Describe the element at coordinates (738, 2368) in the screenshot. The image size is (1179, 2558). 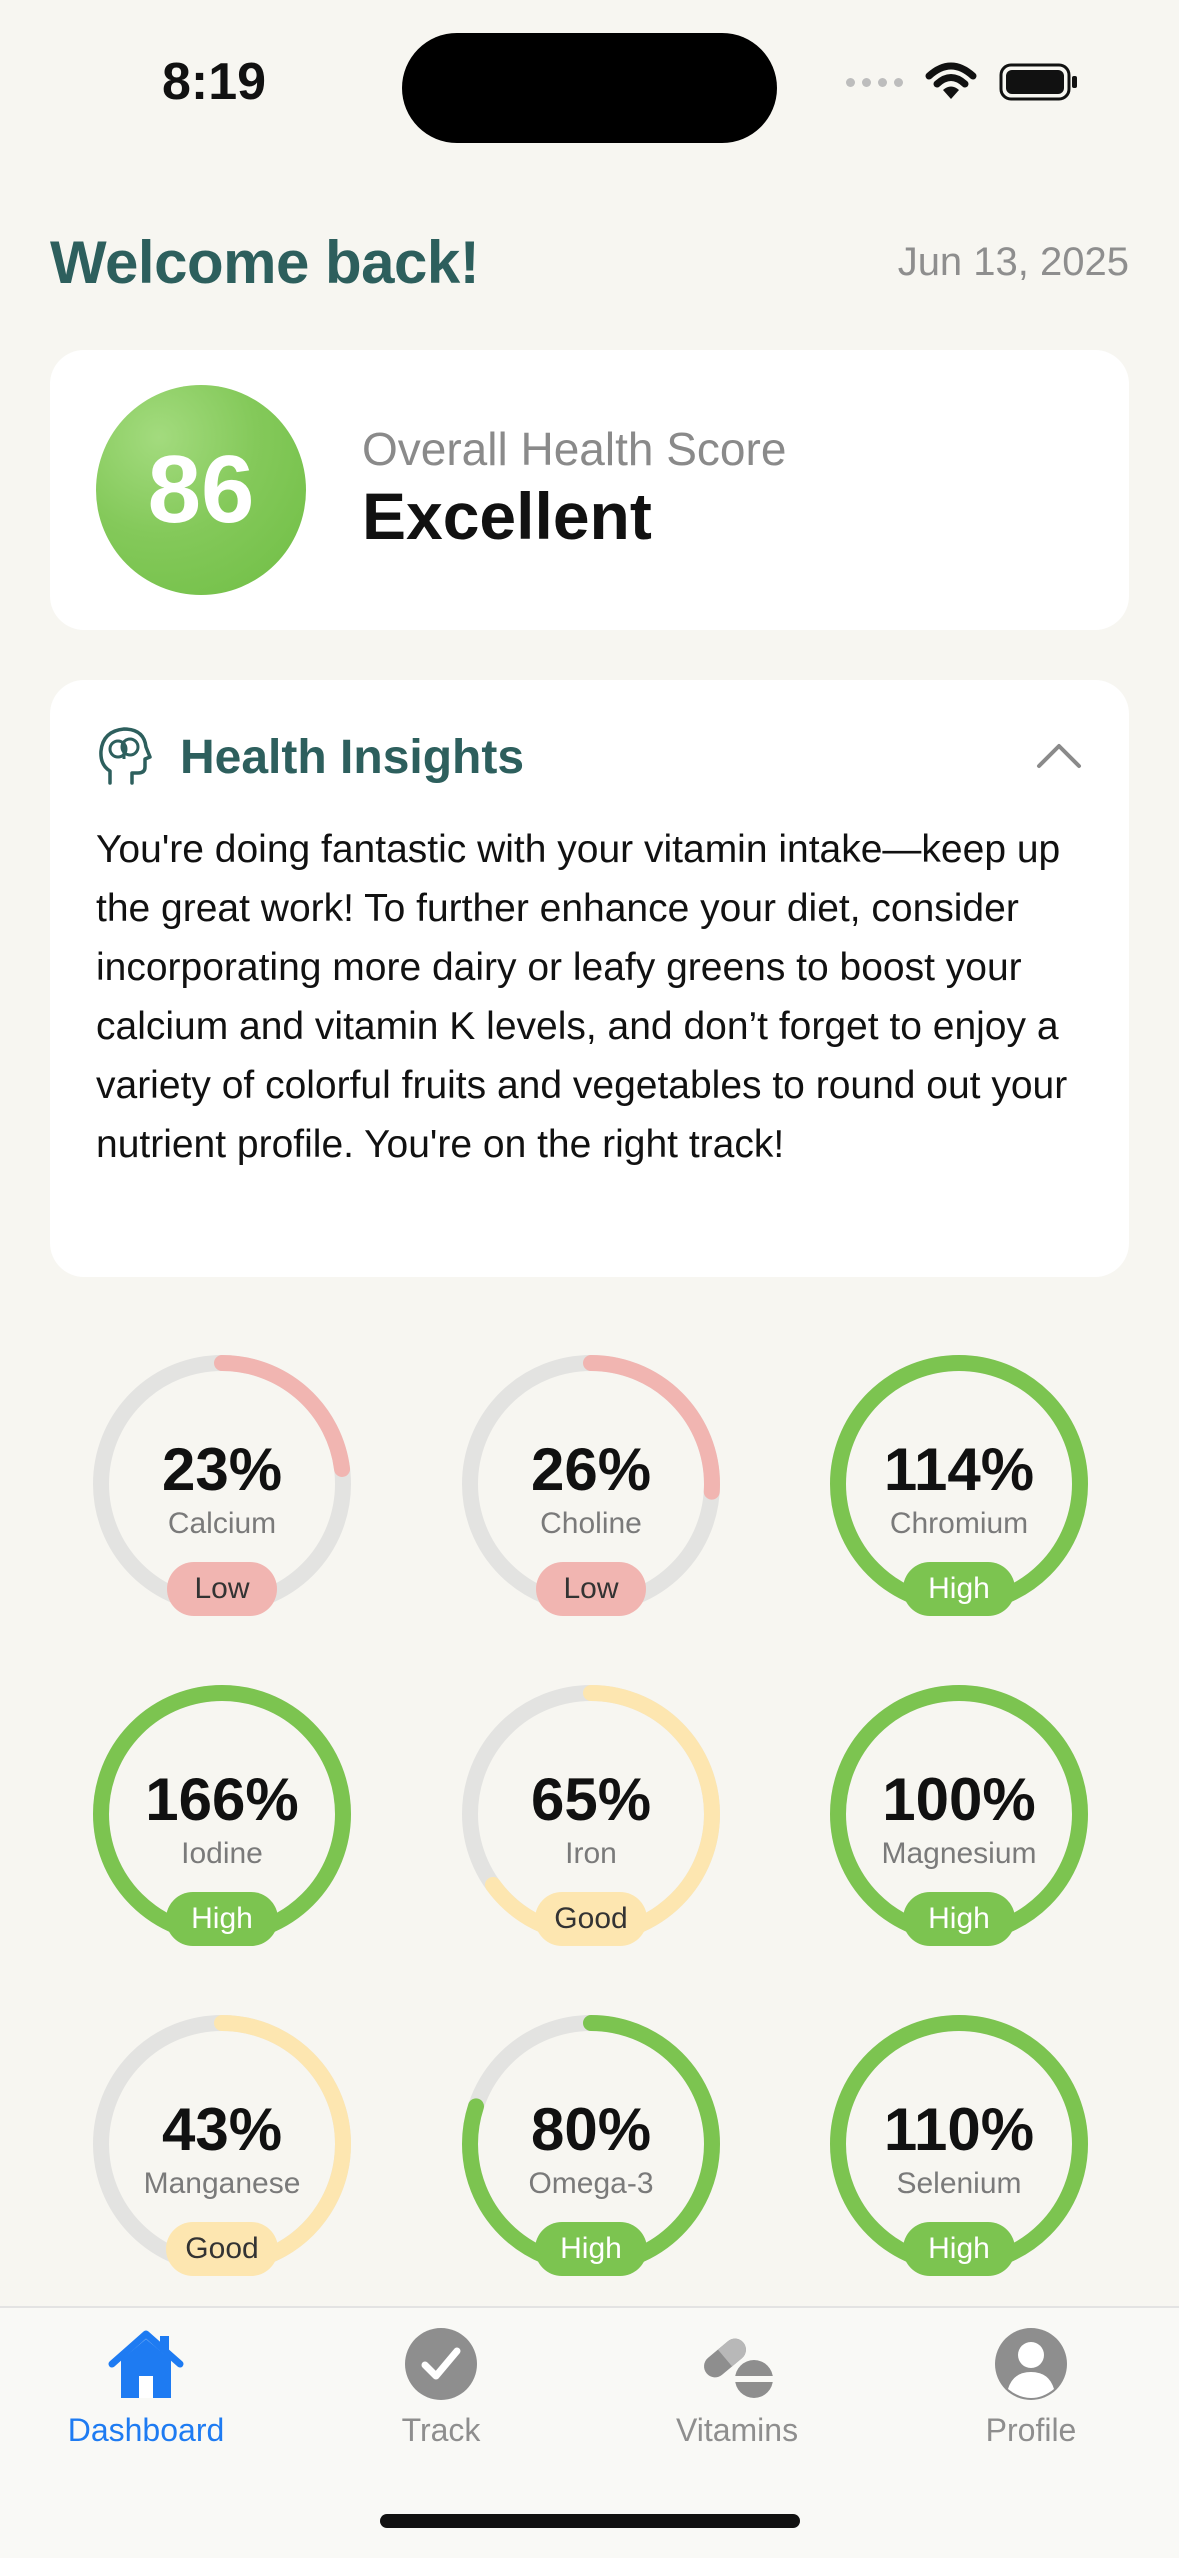
I see `pills-icon` at that location.